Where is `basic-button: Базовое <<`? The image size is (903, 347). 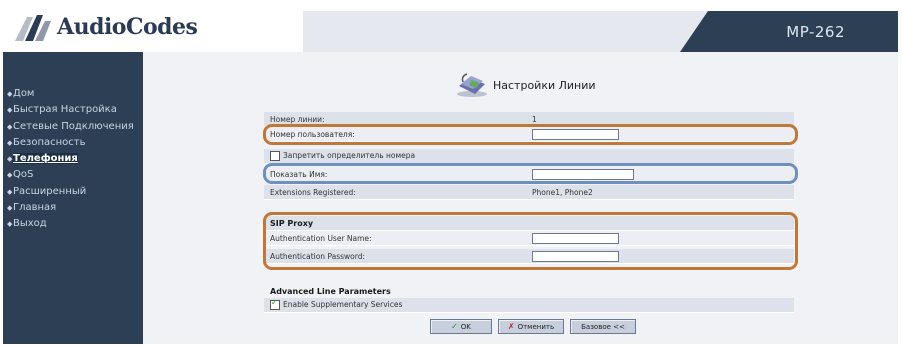
basic-button: Базовое << is located at coordinates (603, 326).